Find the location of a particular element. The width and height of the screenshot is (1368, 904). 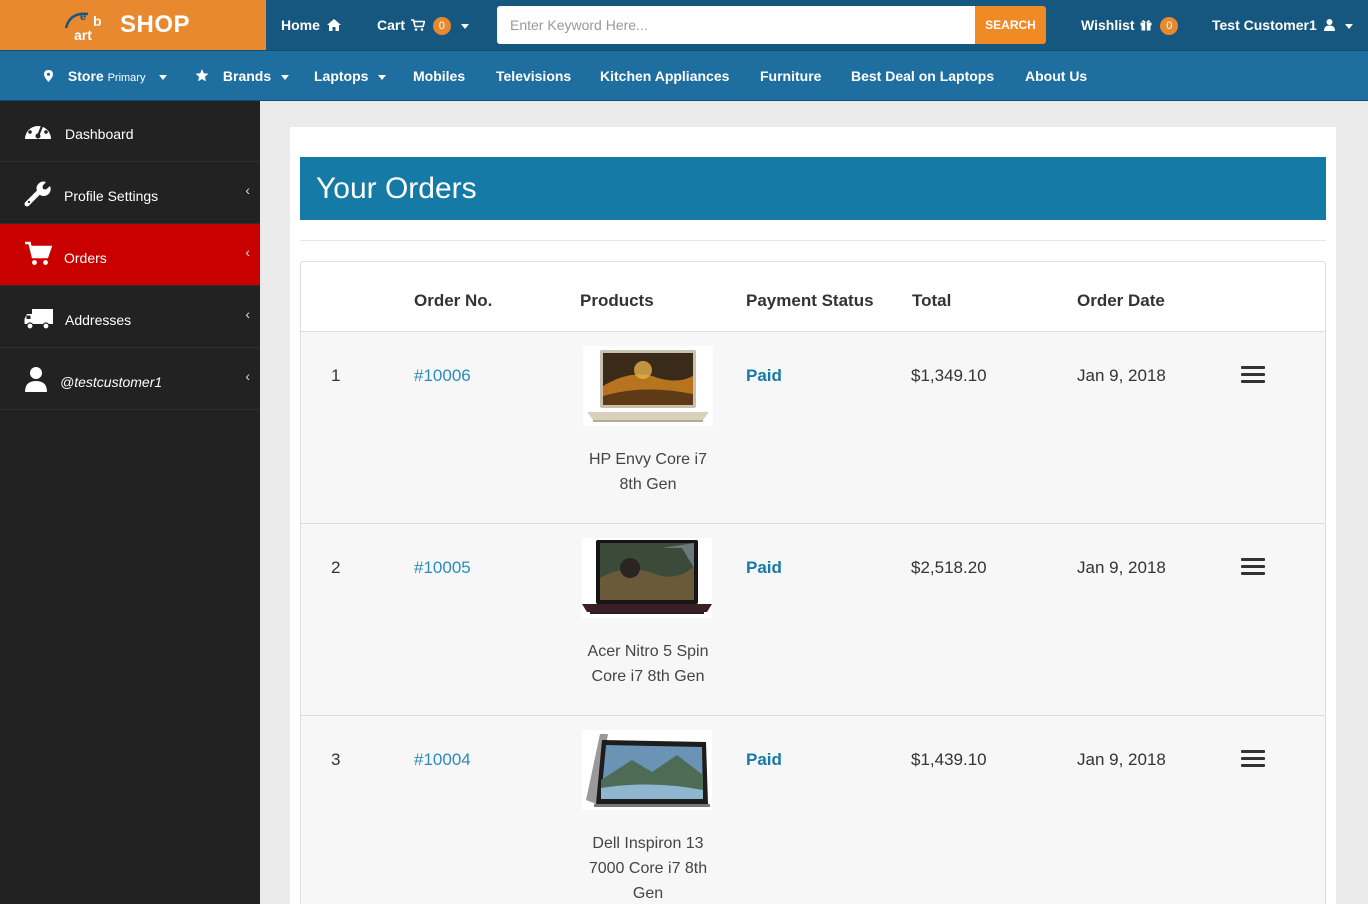

wrench-icon is located at coordinates (37, 194).